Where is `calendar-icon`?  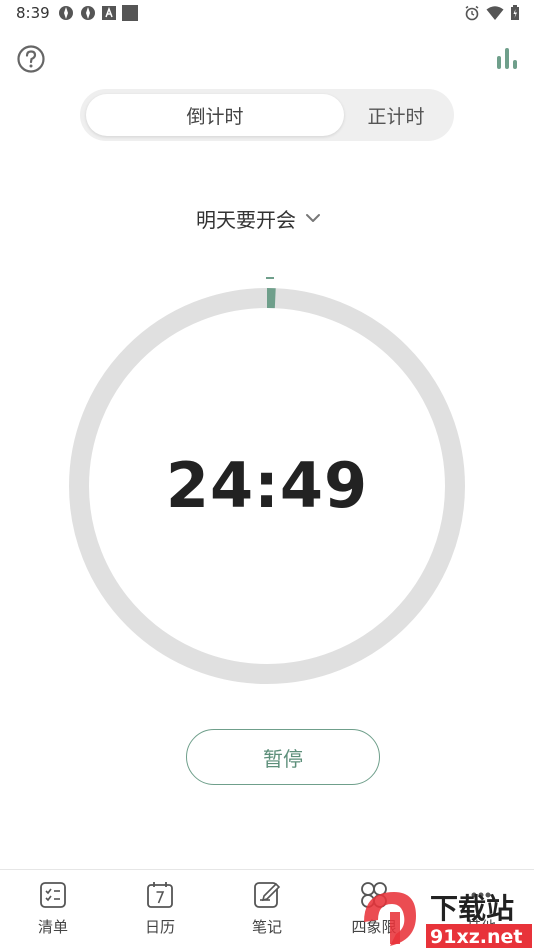 calendar-icon is located at coordinates (160, 895).